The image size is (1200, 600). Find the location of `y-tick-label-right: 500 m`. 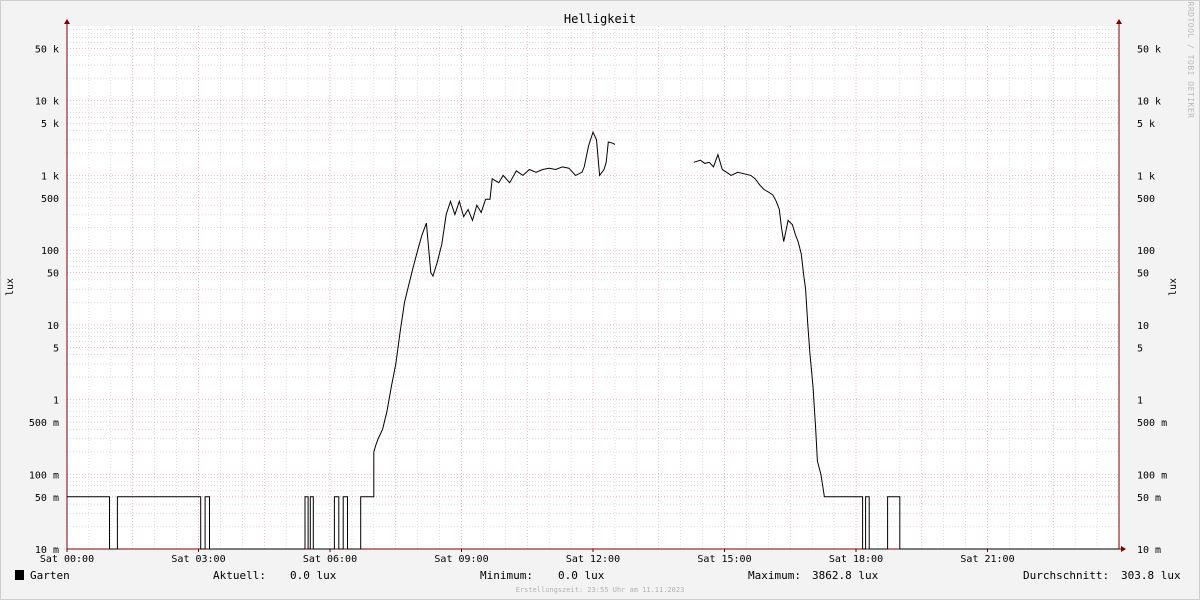

y-tick-label-right: 500 m is located at coordinates (1152, 423).